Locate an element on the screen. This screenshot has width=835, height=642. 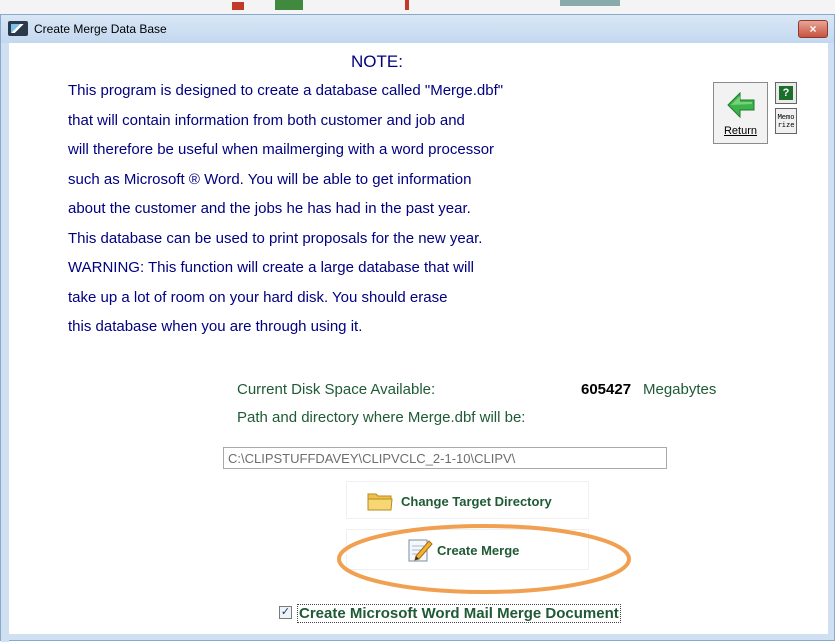
change-target-directory-button: Change Target Directory is located at coordinates (467, 500).